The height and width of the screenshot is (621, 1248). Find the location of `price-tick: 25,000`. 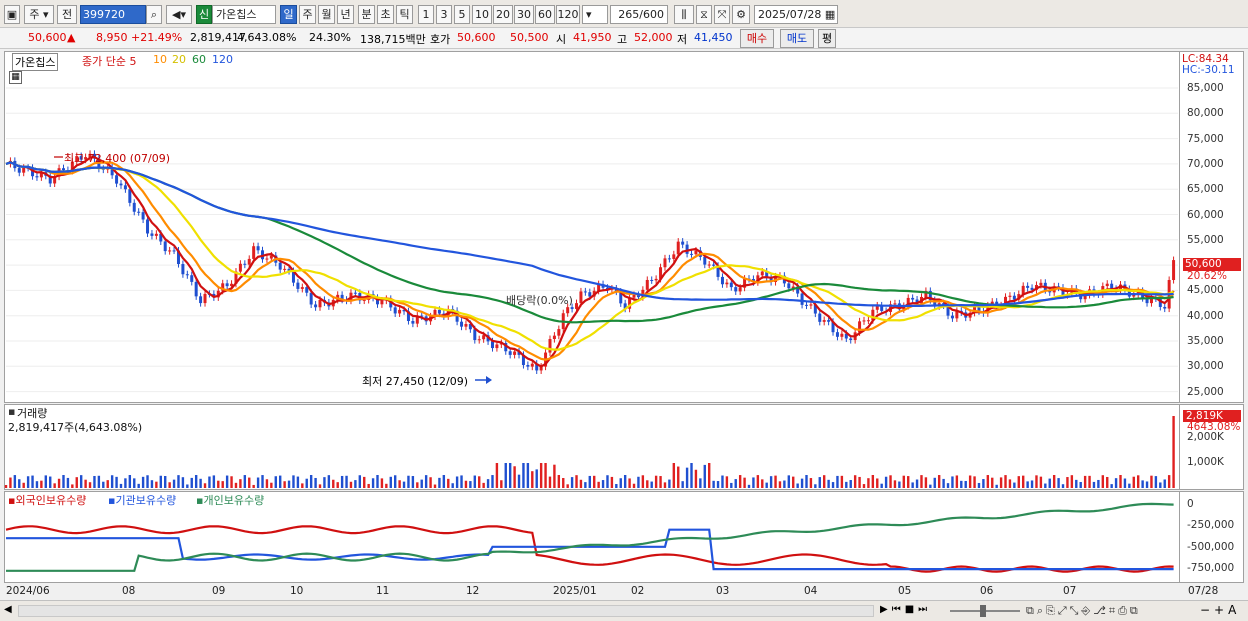

price-tick: 25,000 is located at coordinates (1205, 391).